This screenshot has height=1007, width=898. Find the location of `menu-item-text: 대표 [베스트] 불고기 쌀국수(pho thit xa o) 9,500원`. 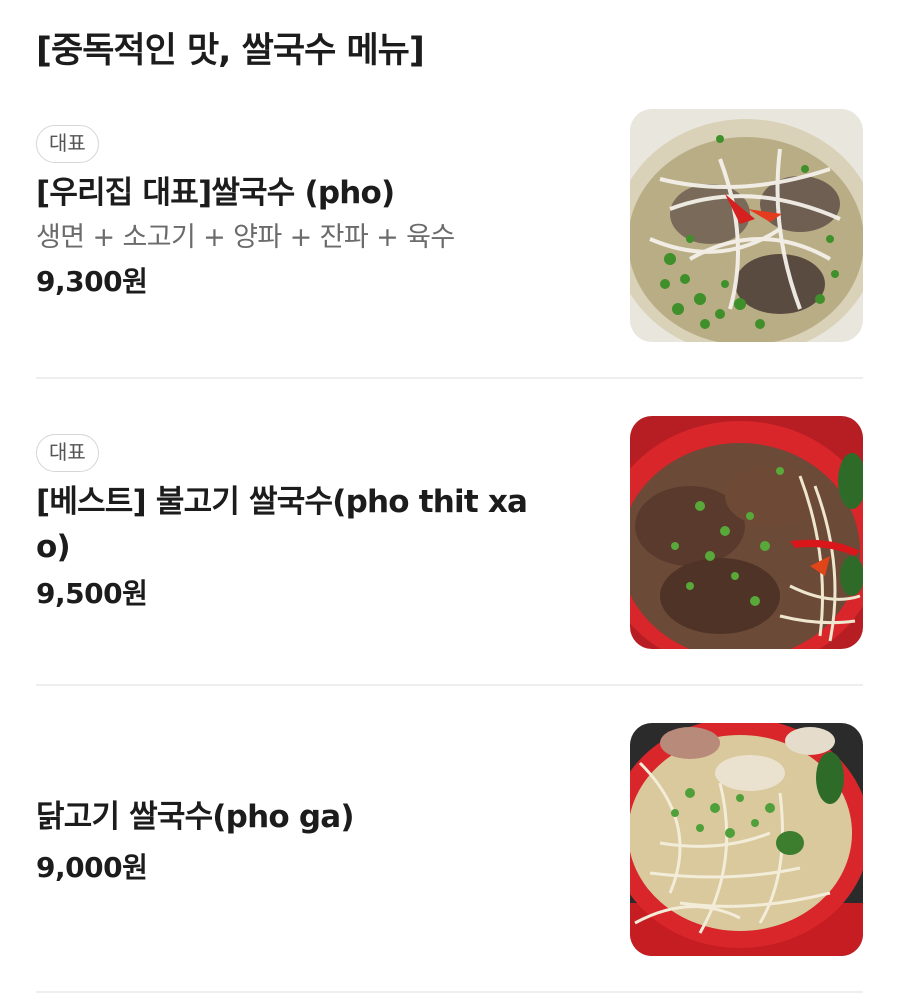

menu-item-text: 대표 [베스트] 불고기 쌀국수(pho thit xa o) 9,500원 is located at coordinates (316, 524).